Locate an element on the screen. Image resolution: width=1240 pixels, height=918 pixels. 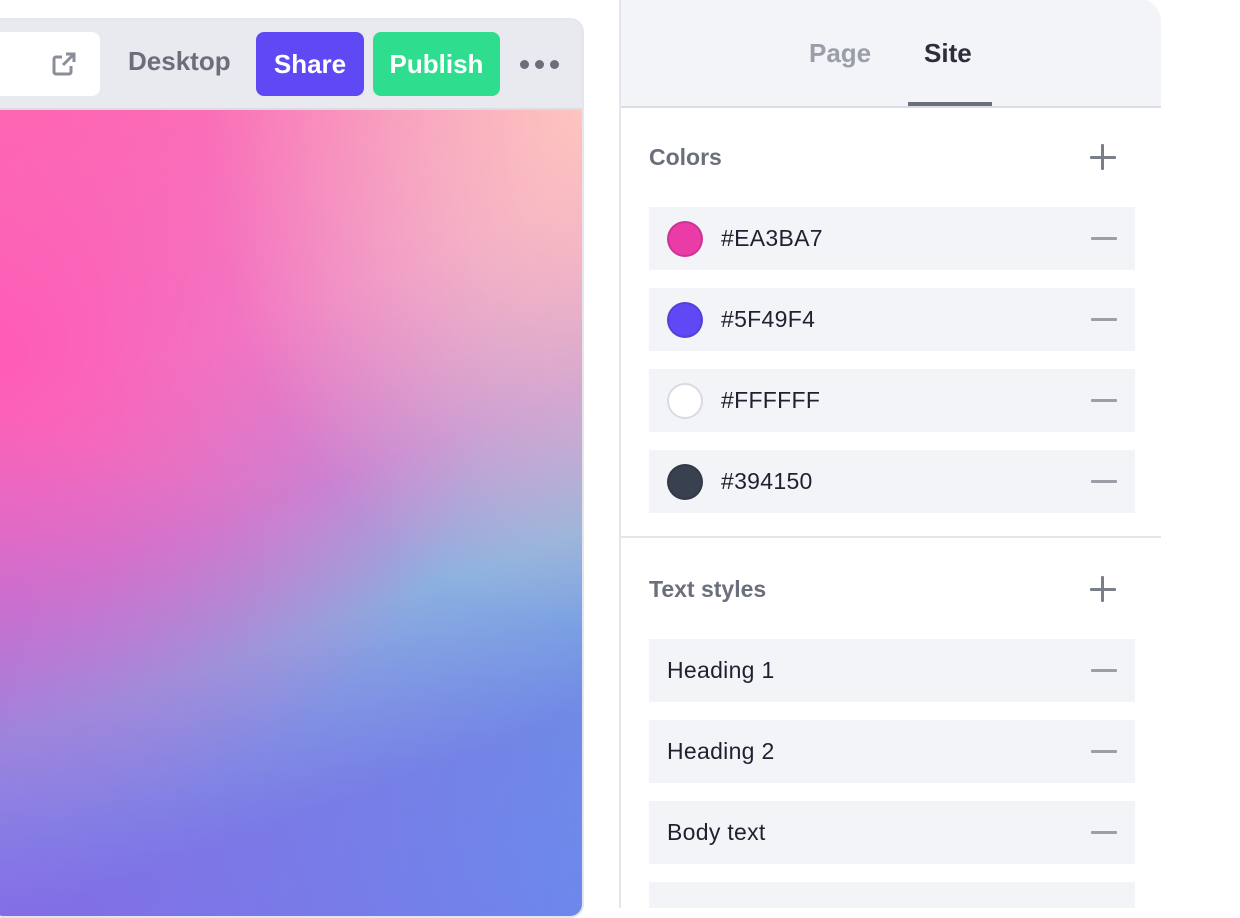
text-style-label: Body text is located at coordinates (716, 832).